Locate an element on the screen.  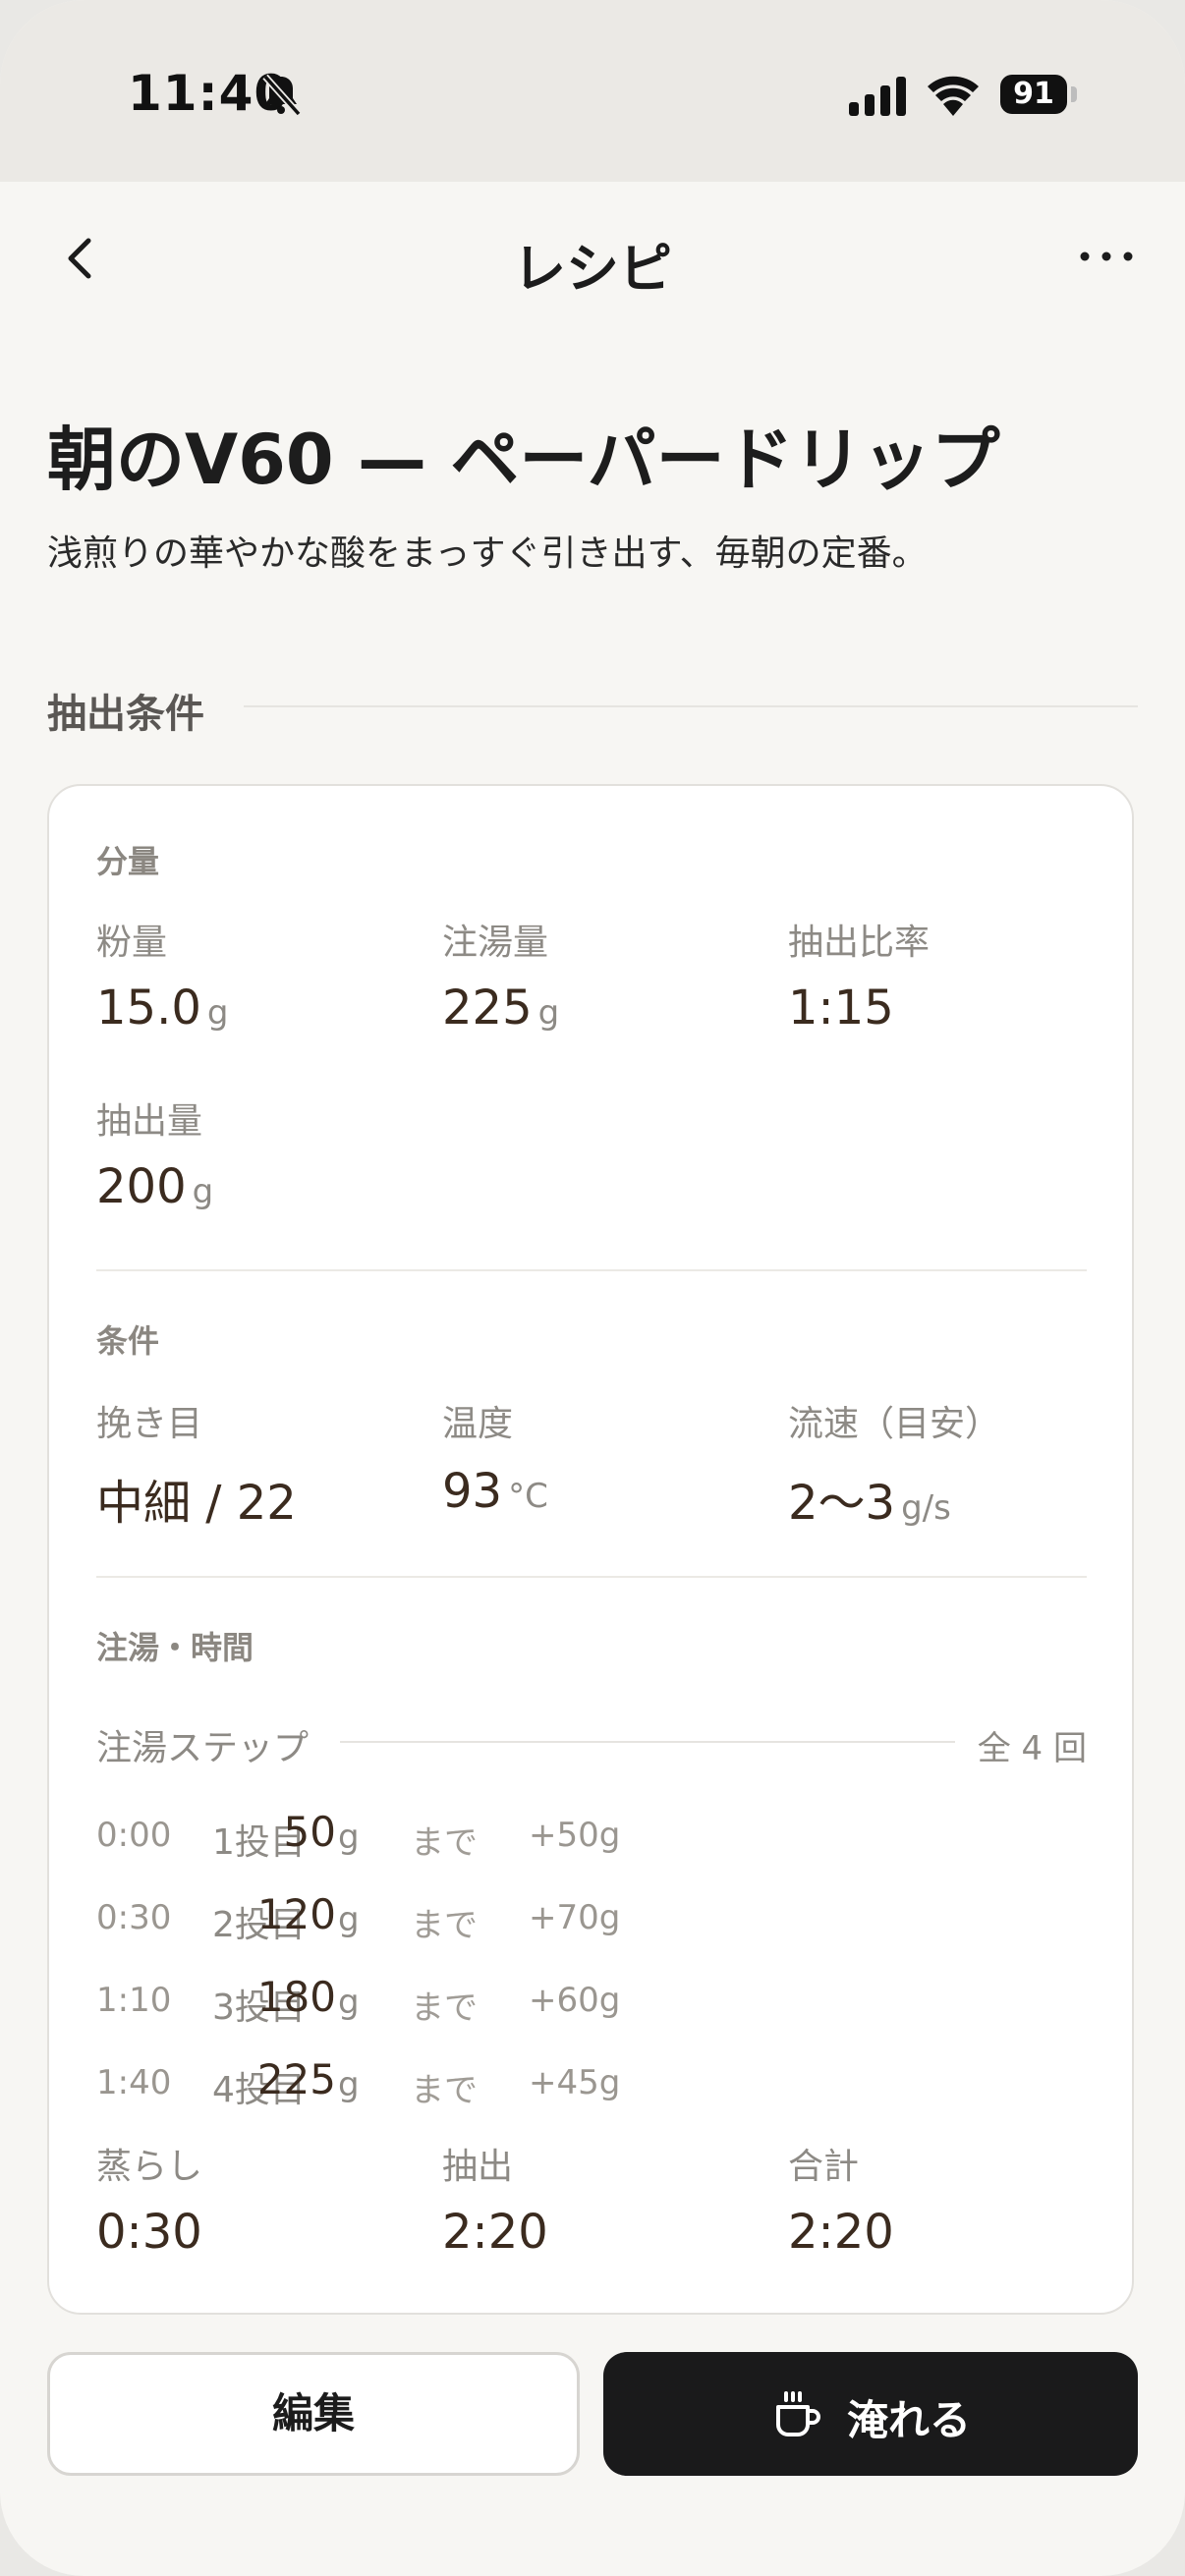
pour-step-row: 0:30 2投目 120 g まで +70g is located at coordinates (592, 1919).